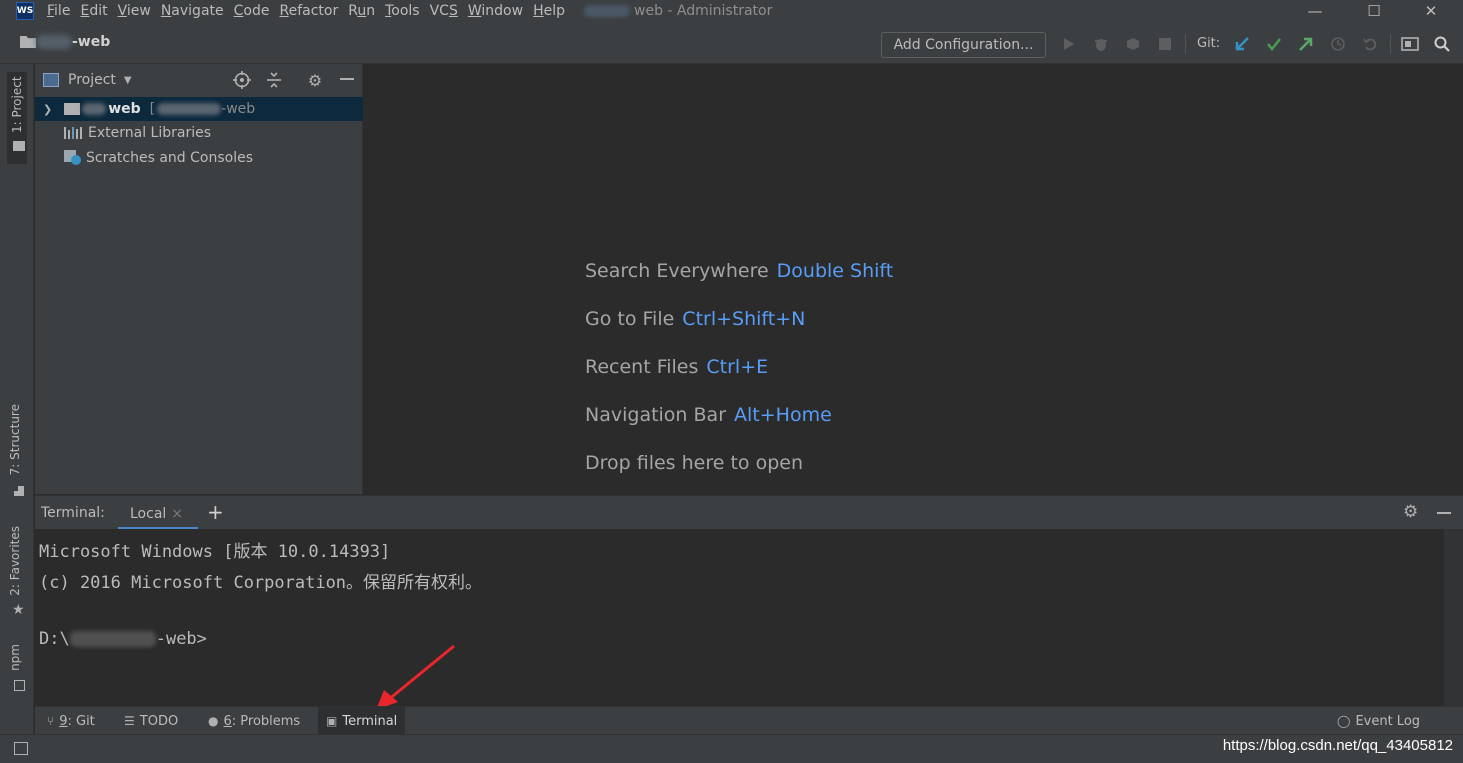 The width and height of the screenshot is (1463, 763). What do you see at coordinates (177, 514) in the screenshot?
I see `close-tab-icon: ×` at bounding box center [177, 514].